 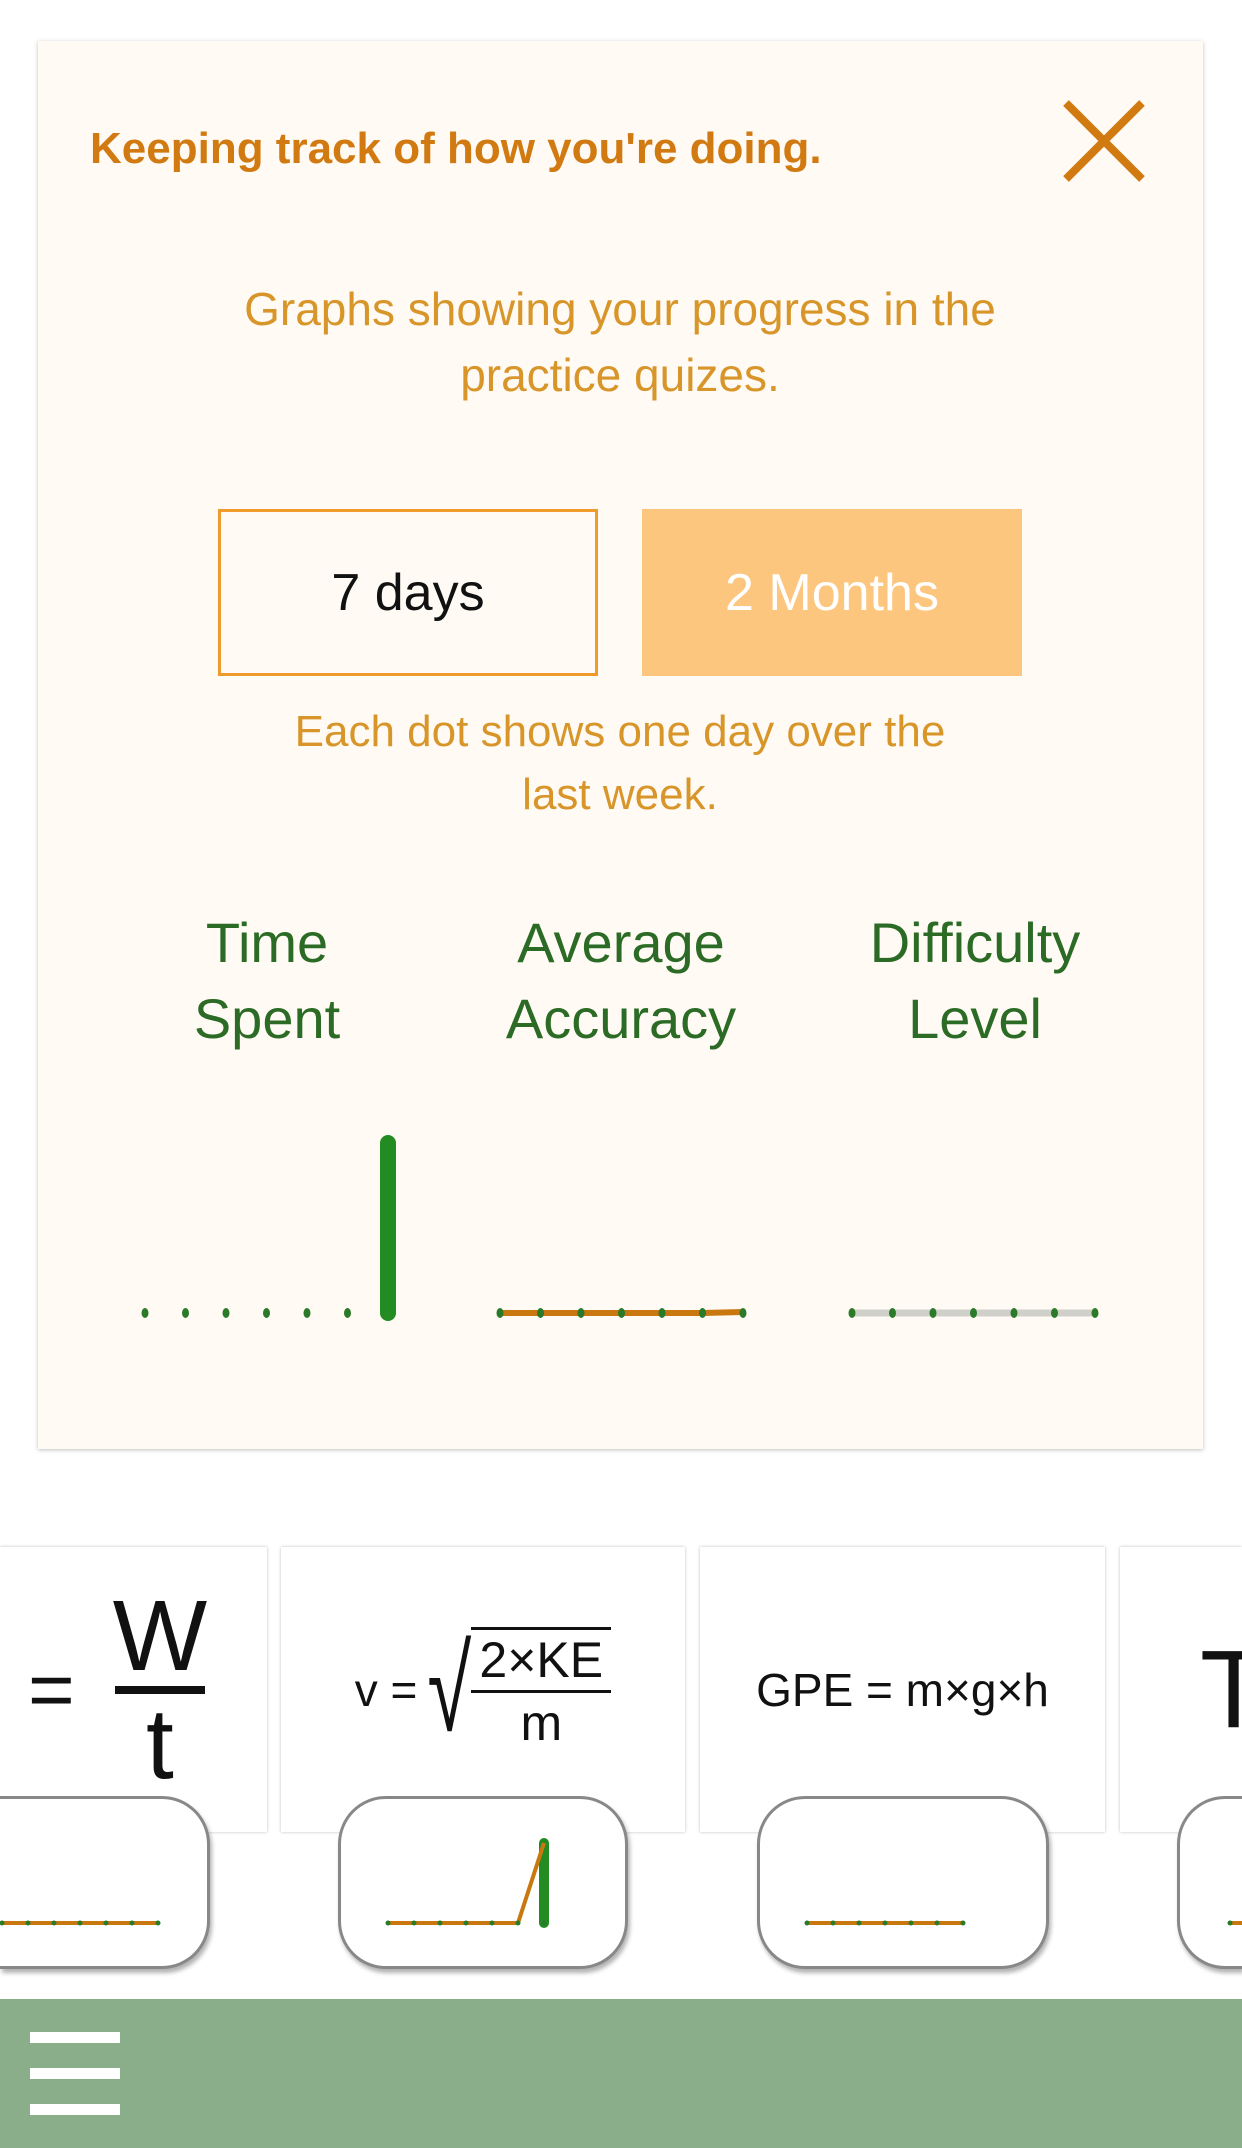 I want to click on formula-card-gpe: GPE = m×g×h, so click(x=902, y=1689).